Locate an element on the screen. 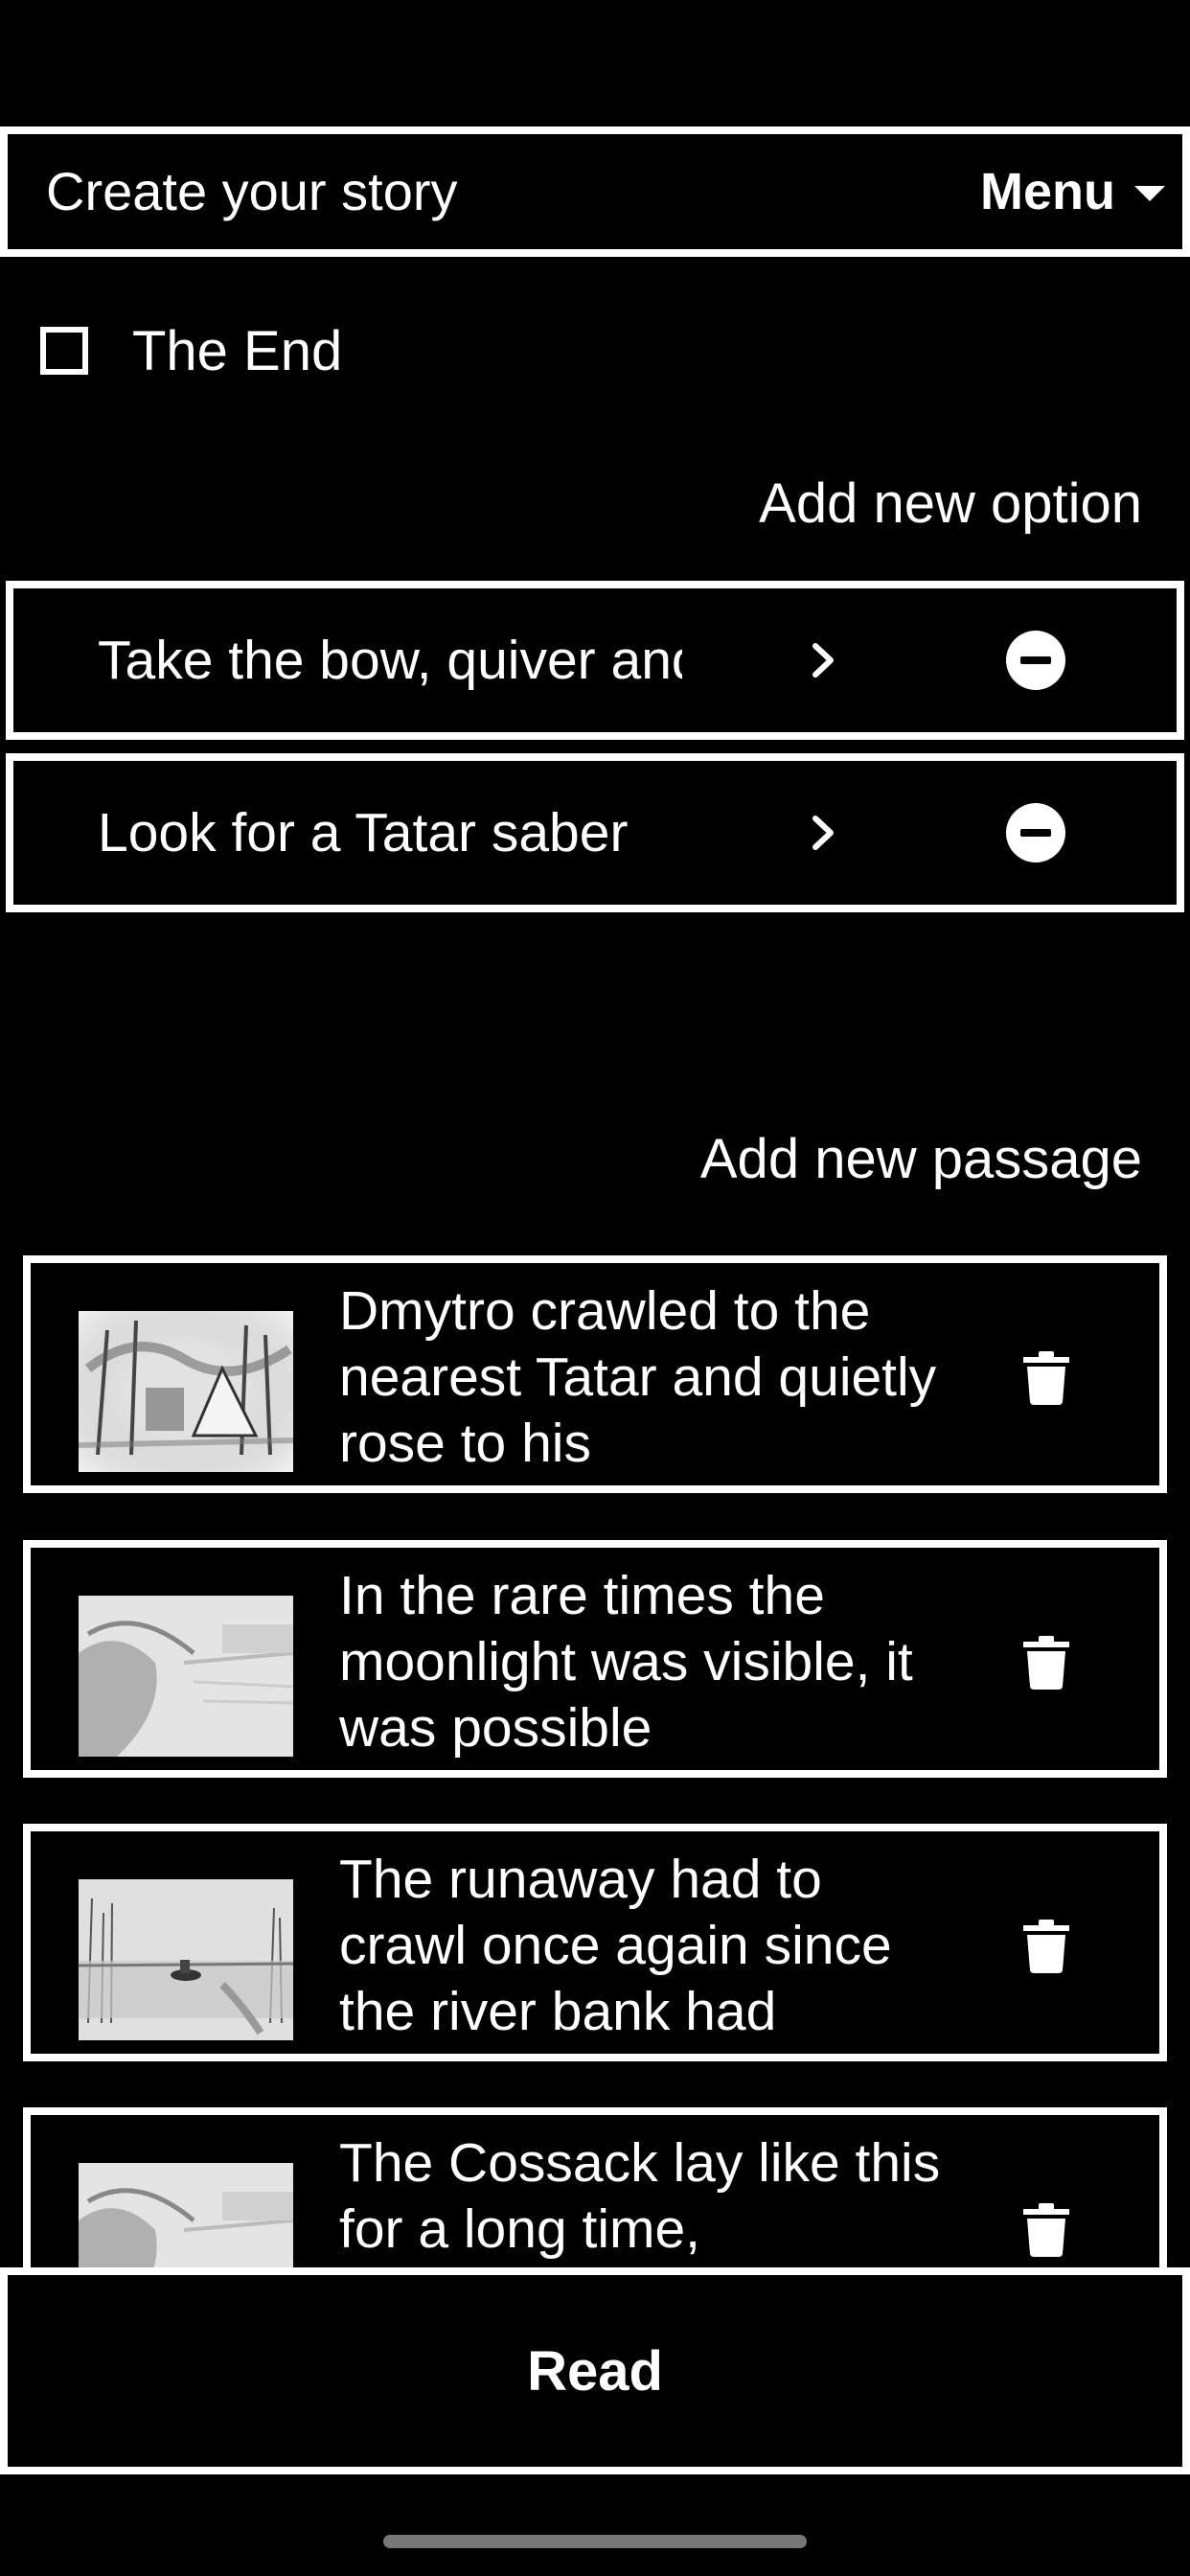 This screenshot has width=1190, height=2576. caret-down-icon is located at coordinates (1150, 193).